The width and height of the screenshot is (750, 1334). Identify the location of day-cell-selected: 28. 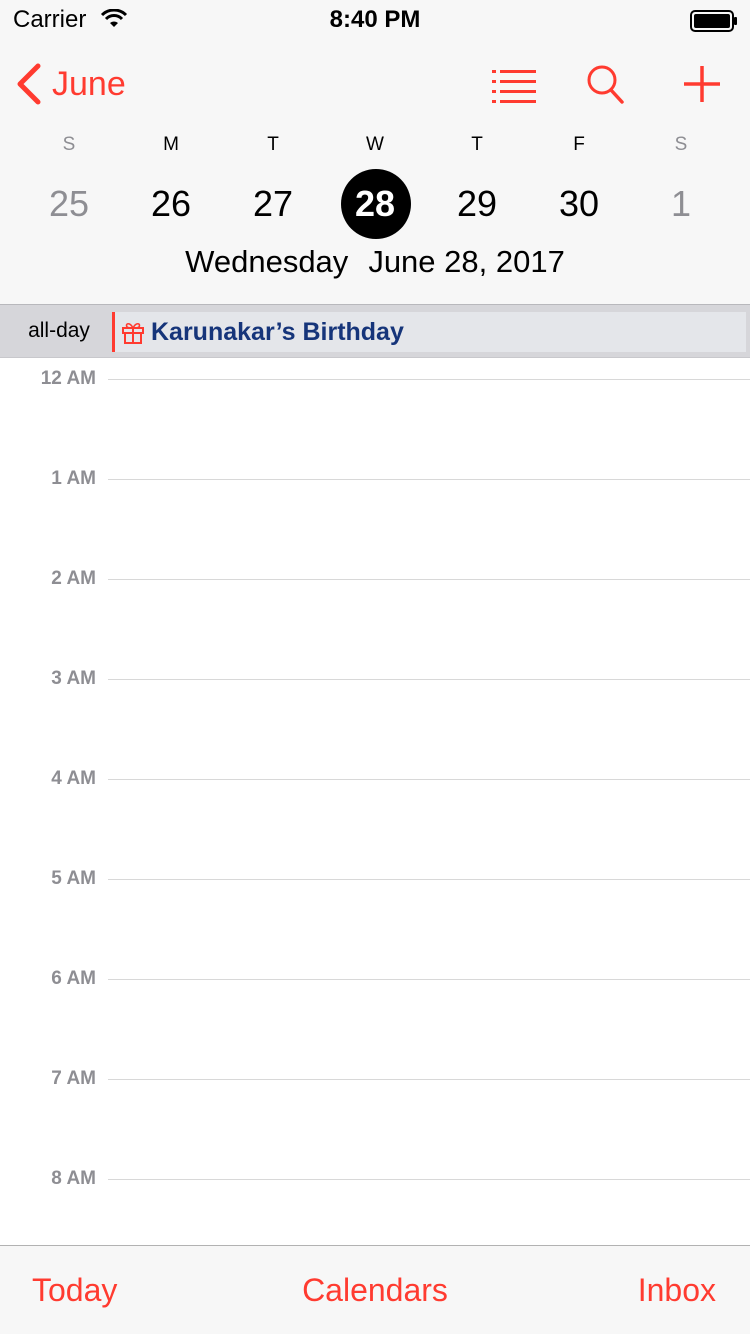
(375, 204).